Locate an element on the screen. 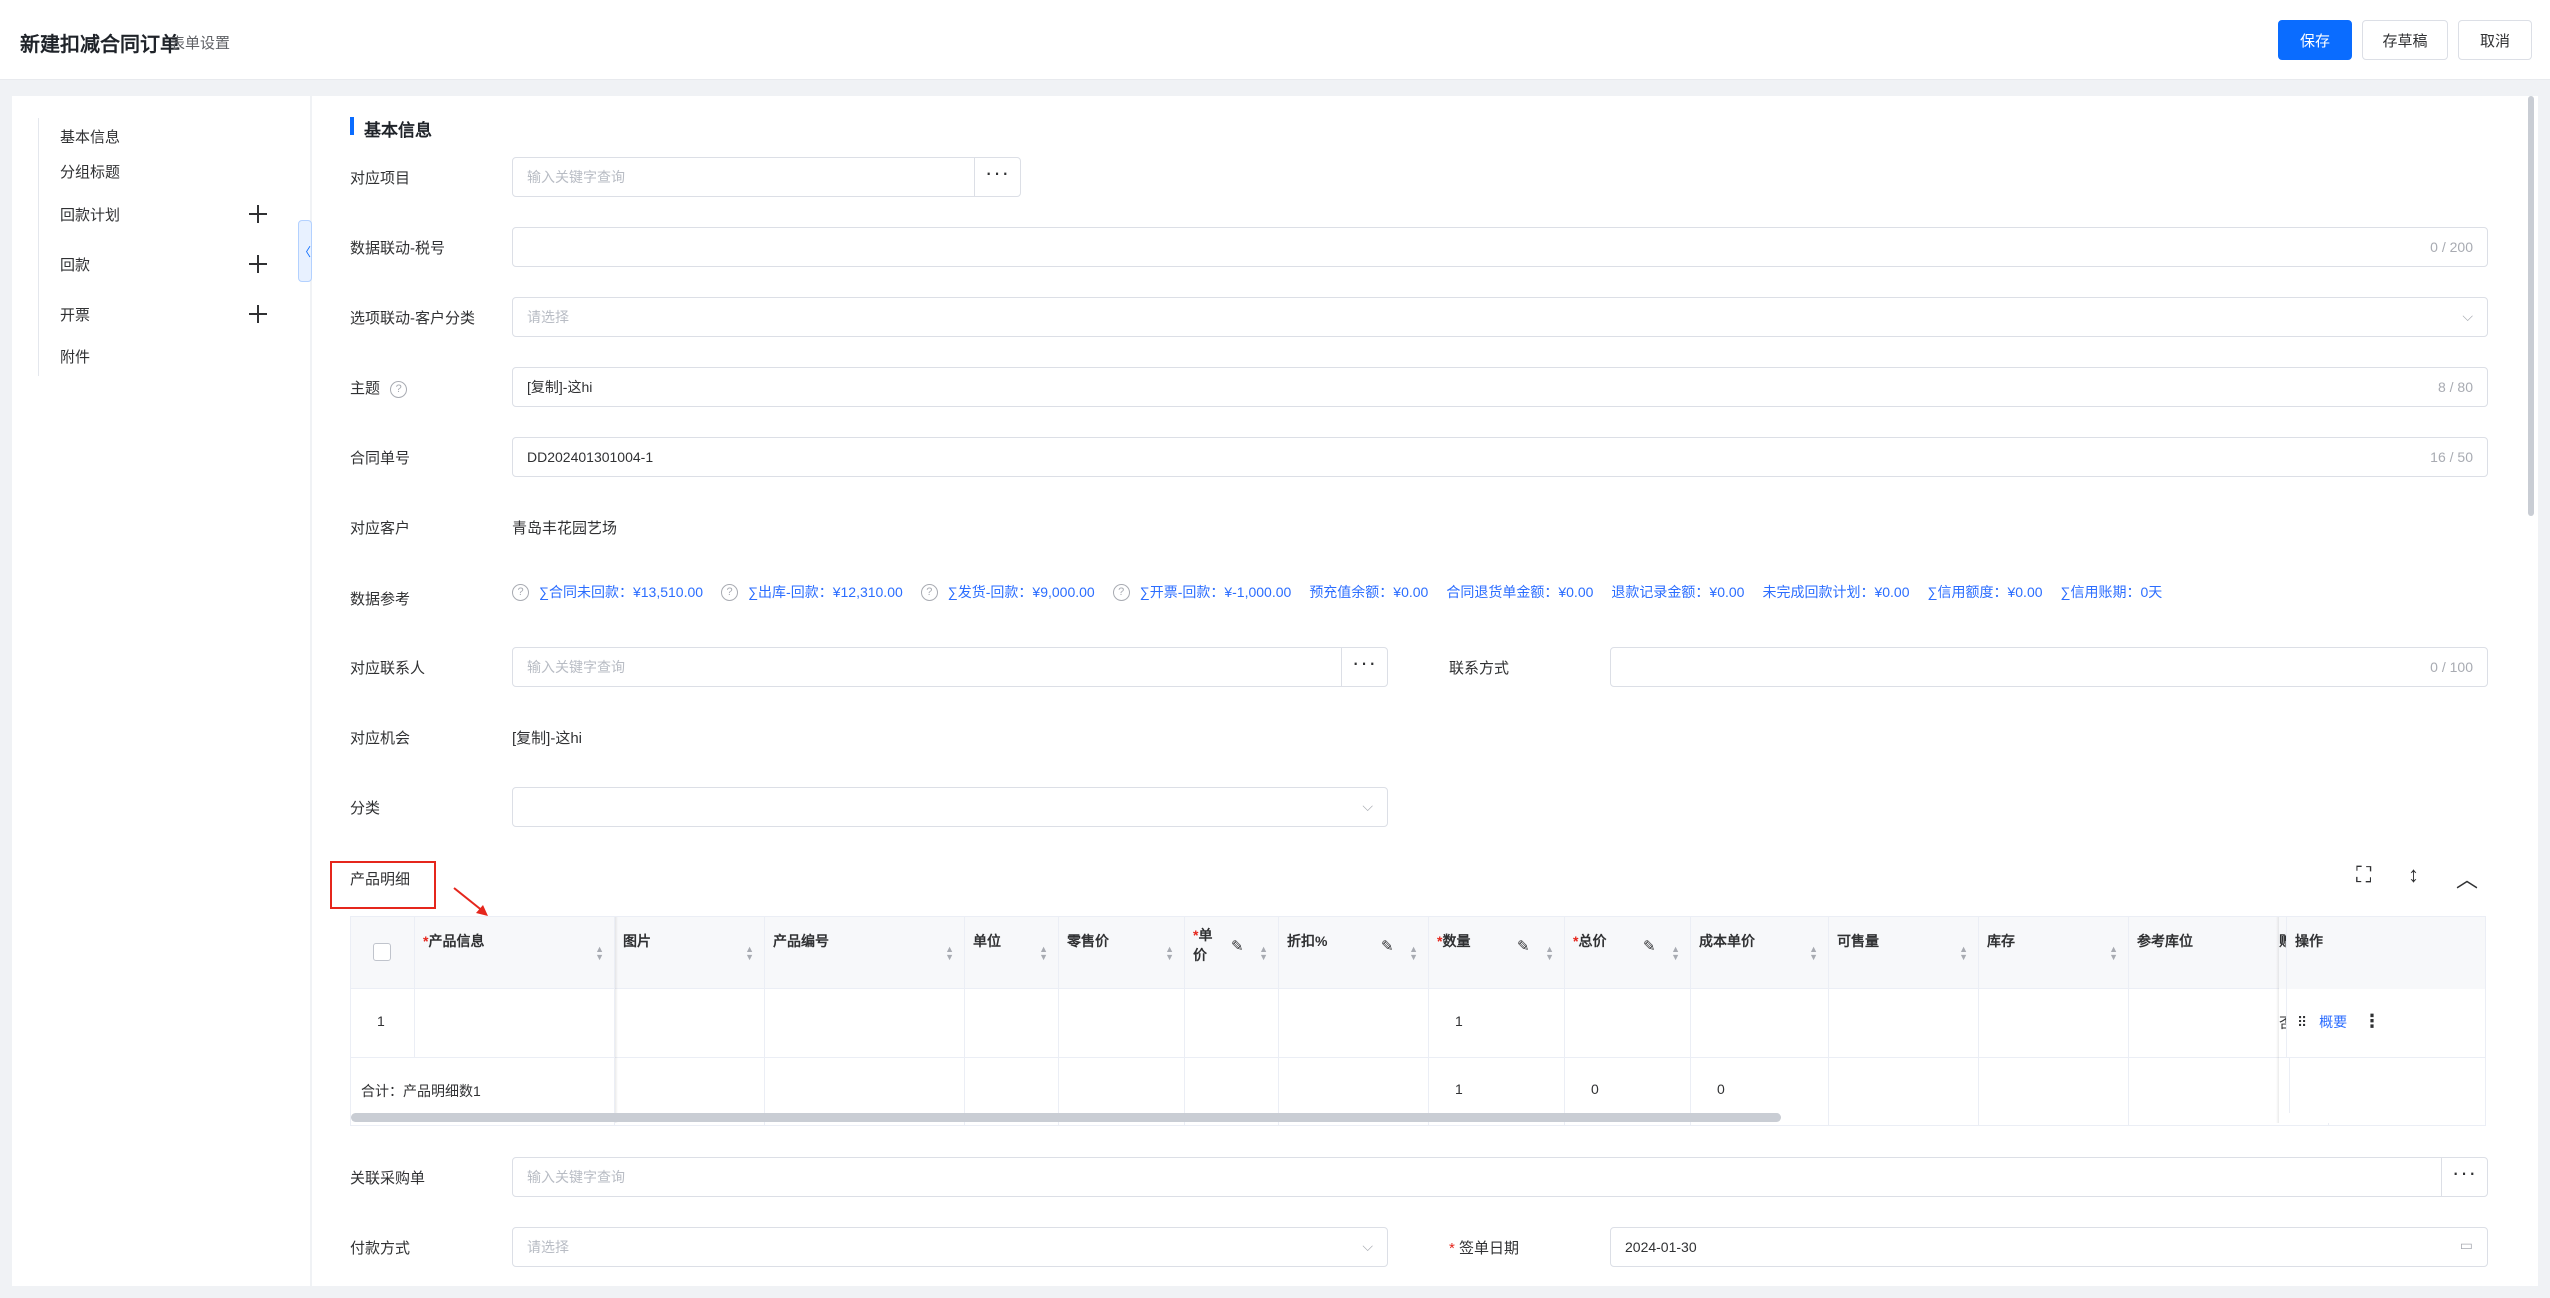 Image resolution: width=2550 pixels, height=1298 pixels. ref-credit-period: ∑信用账期：0天 is located at coordinates (2112, 592).